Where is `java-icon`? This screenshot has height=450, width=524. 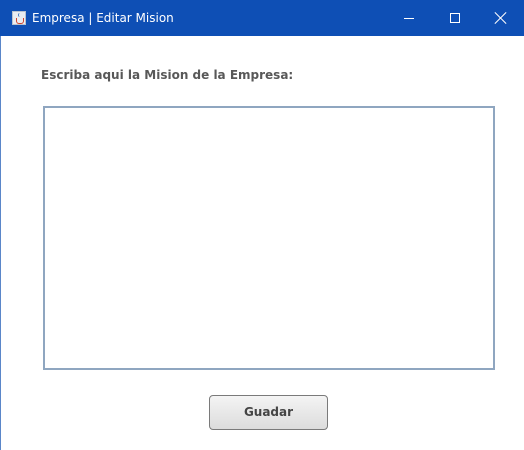
java-icon is located at coordinates (19, 18).